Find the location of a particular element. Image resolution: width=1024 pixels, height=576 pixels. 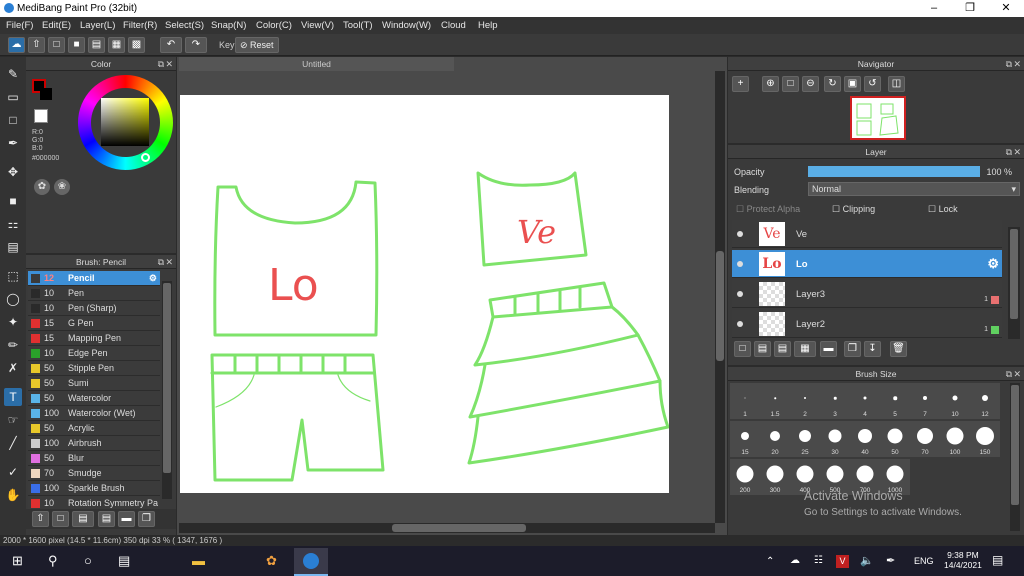

brush-size-option: 70 is located at coordinates (925, 439).